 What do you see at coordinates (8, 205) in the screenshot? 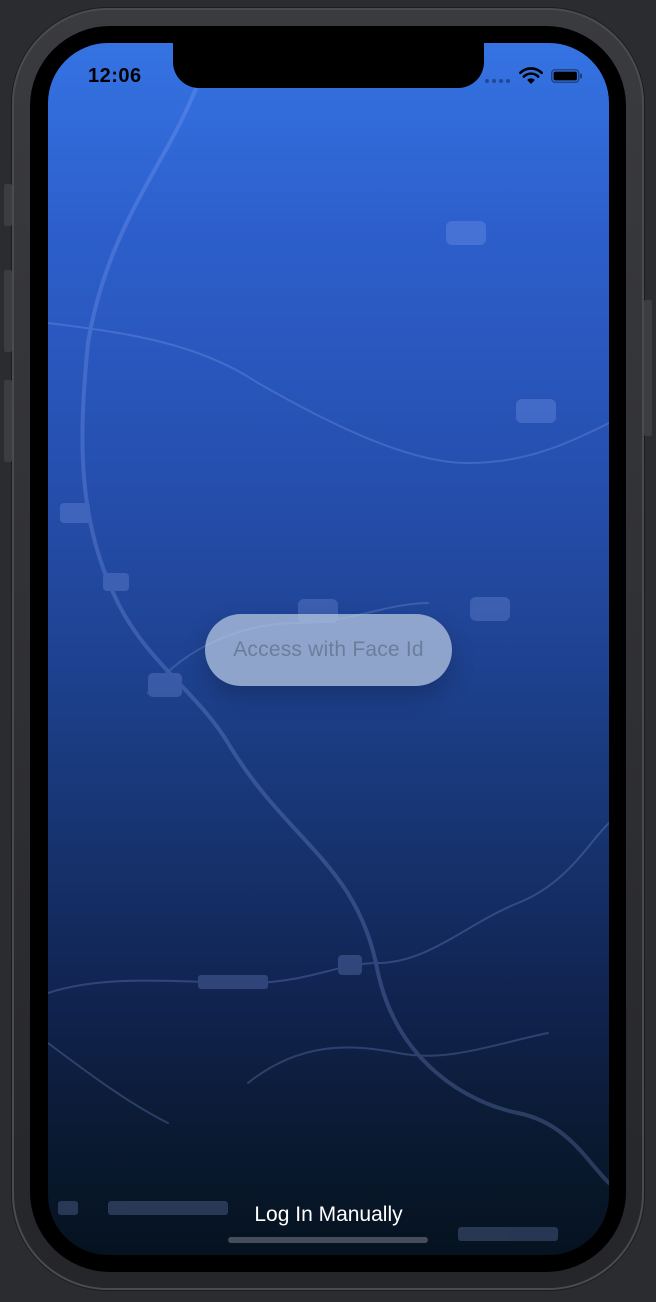
I see `silent-switch` at bounding box center [8, 205].